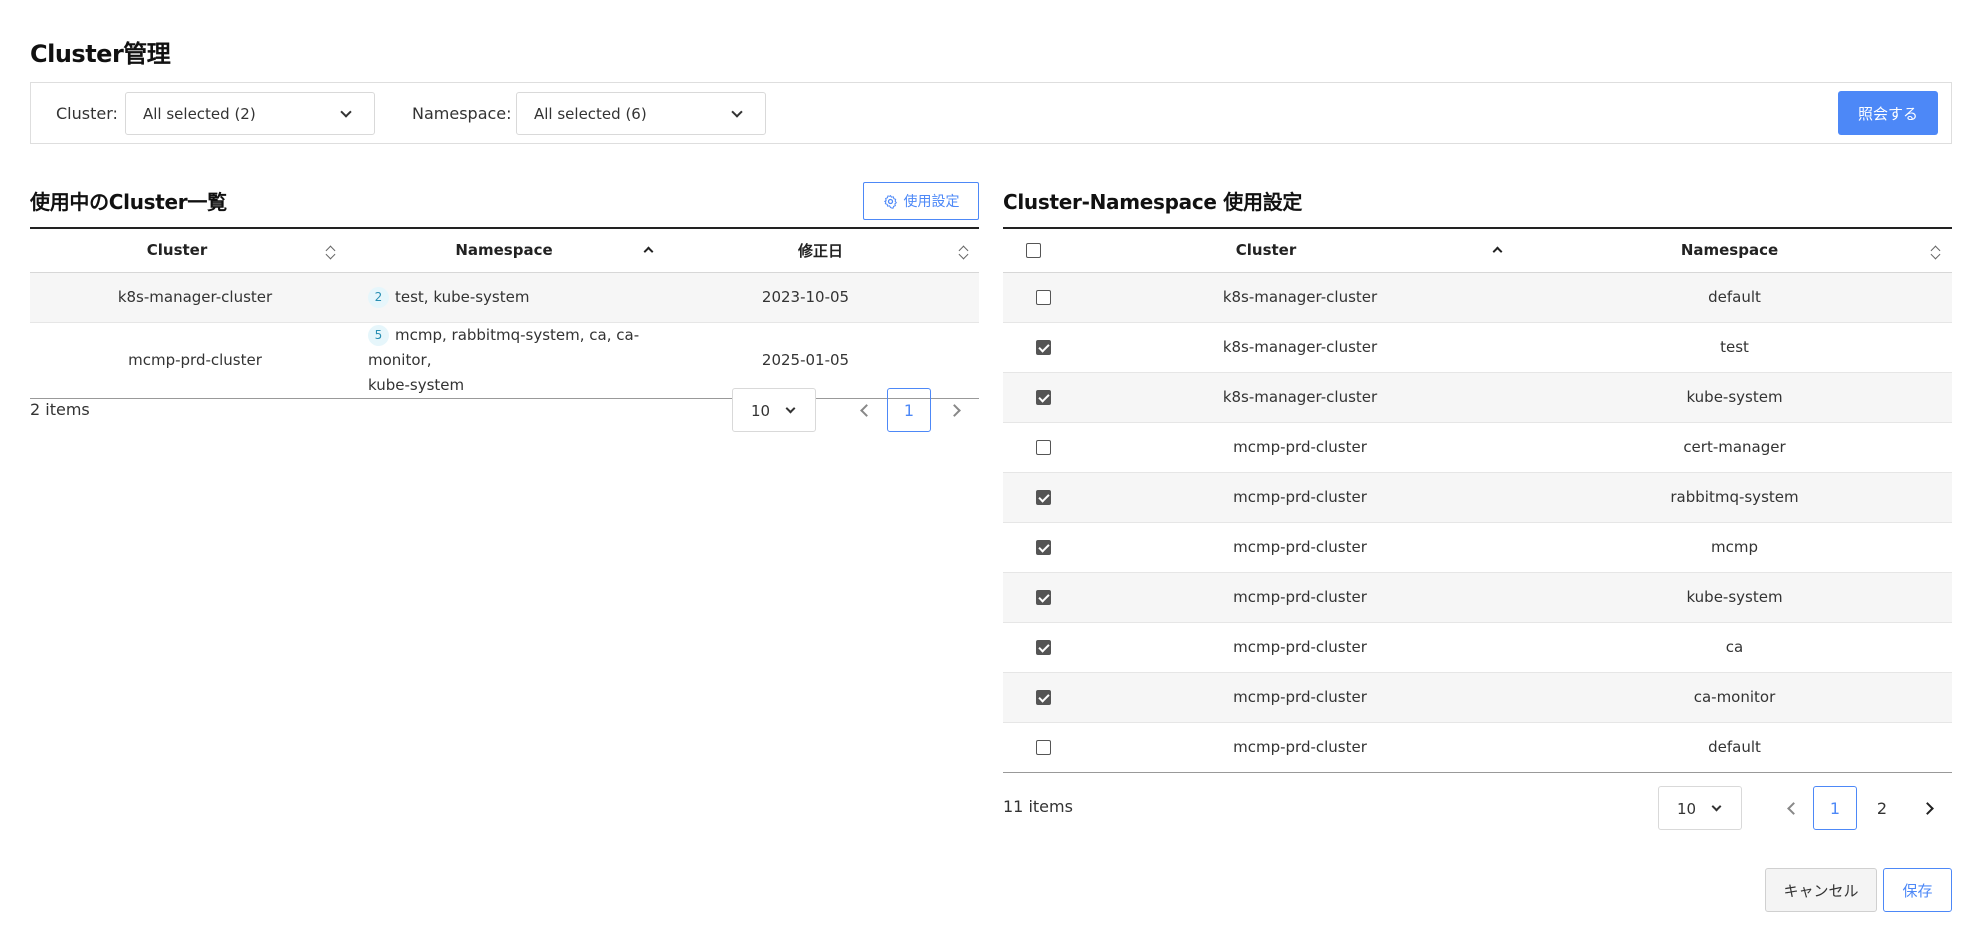 This screenshot has width=1981, height=941. What do you see at coordinates (199, 114) in the screenshot?
I see `cluster-select-value: All selected (2)` at bounding box center [199, 114].